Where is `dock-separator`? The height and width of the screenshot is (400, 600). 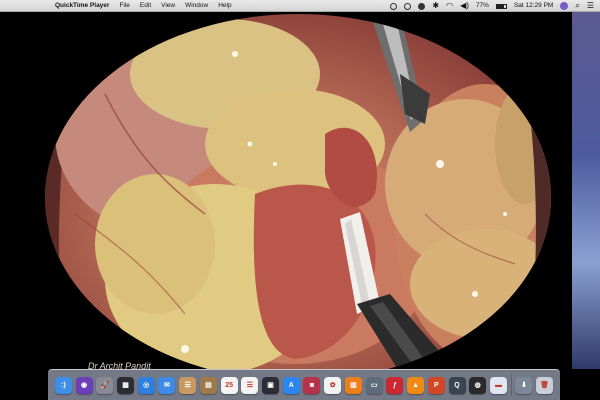 dock-separator is located at coordinates (511, 385).